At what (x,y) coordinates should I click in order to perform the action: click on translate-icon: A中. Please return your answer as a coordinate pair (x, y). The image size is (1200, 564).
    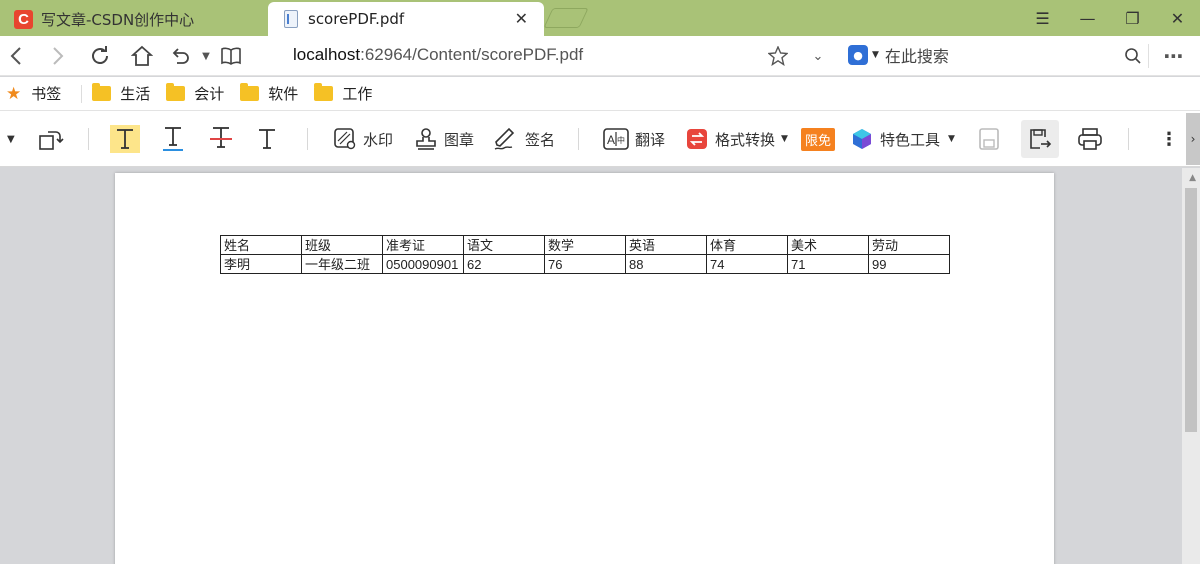
    Looking at the image, I should click on (616, 139).